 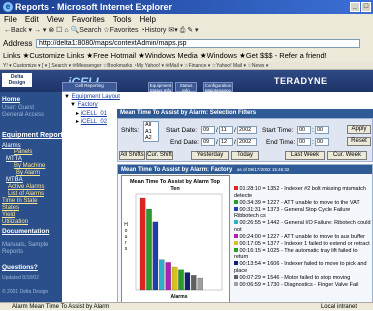 I want to click on nav-equipment-status: Equipment Status Info, so click(x=160, y=87).